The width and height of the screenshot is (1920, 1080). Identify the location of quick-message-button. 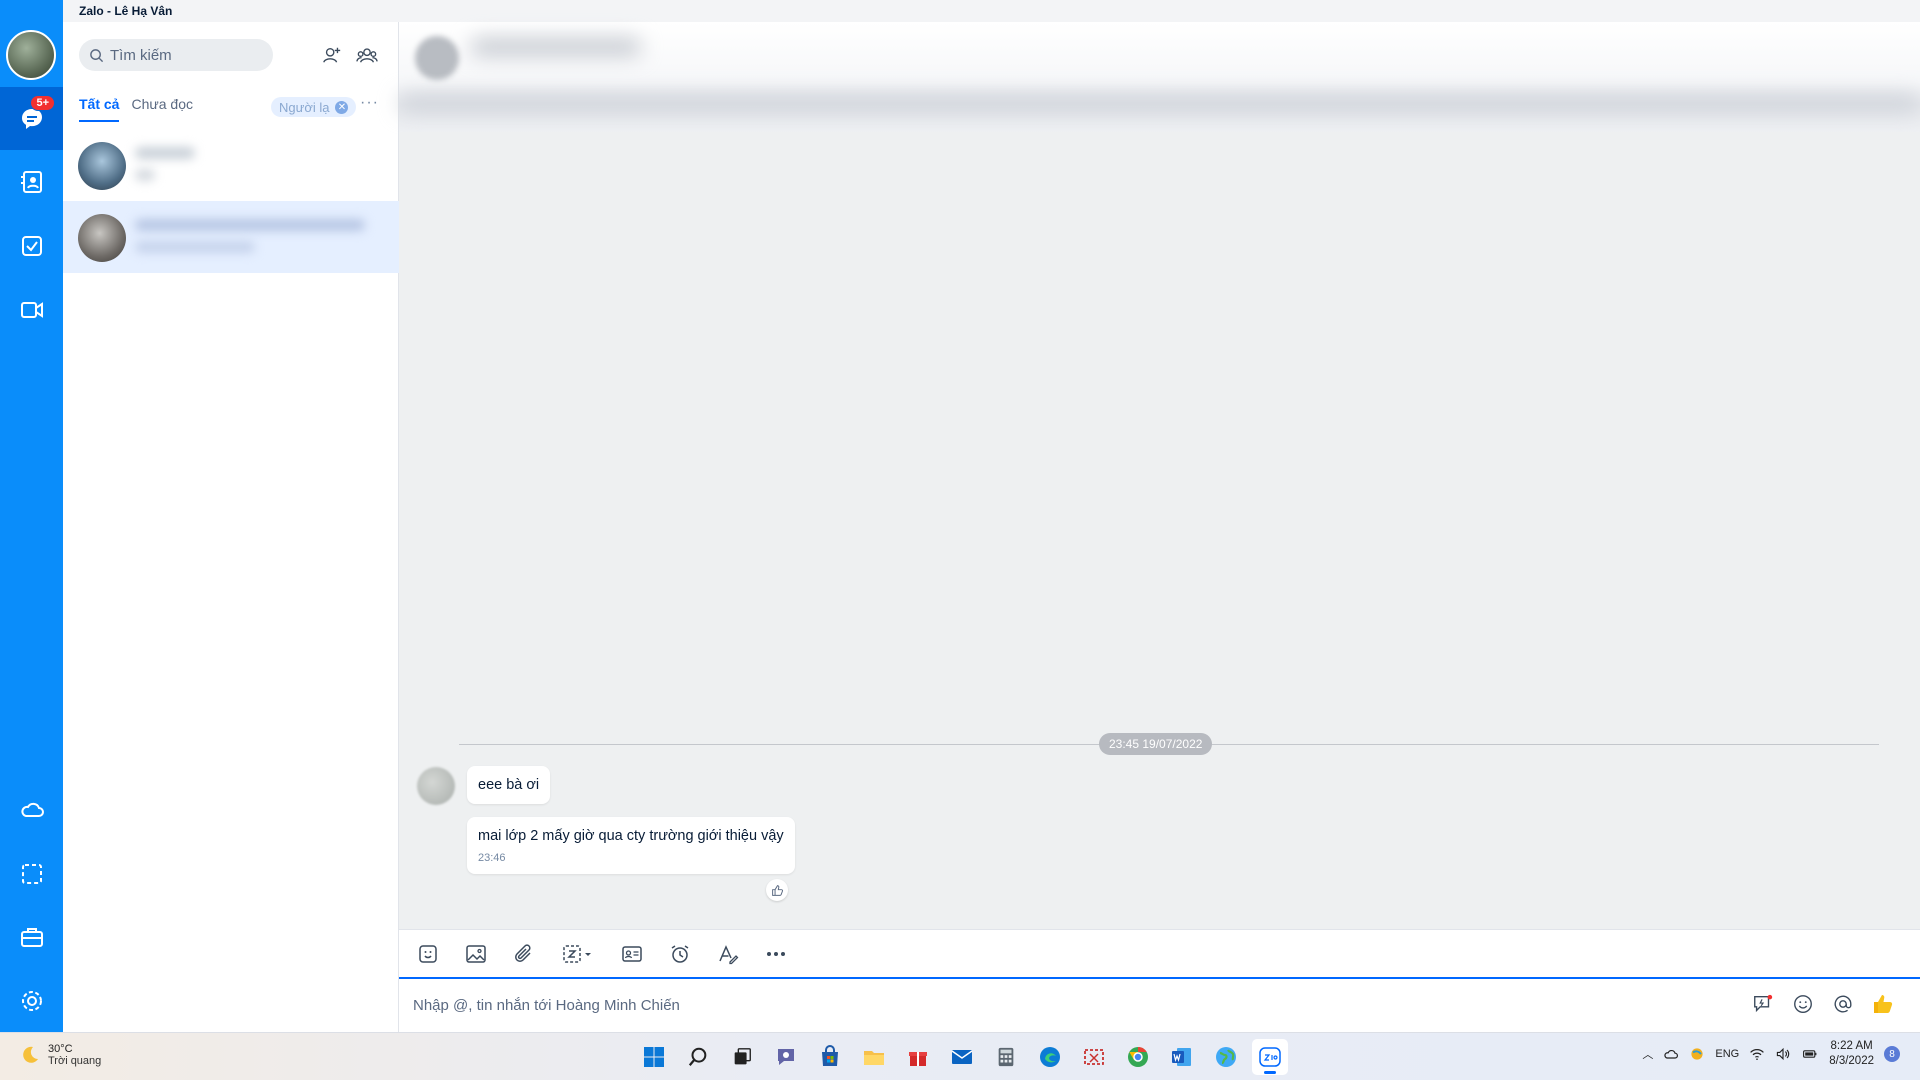
(1763, 1004).